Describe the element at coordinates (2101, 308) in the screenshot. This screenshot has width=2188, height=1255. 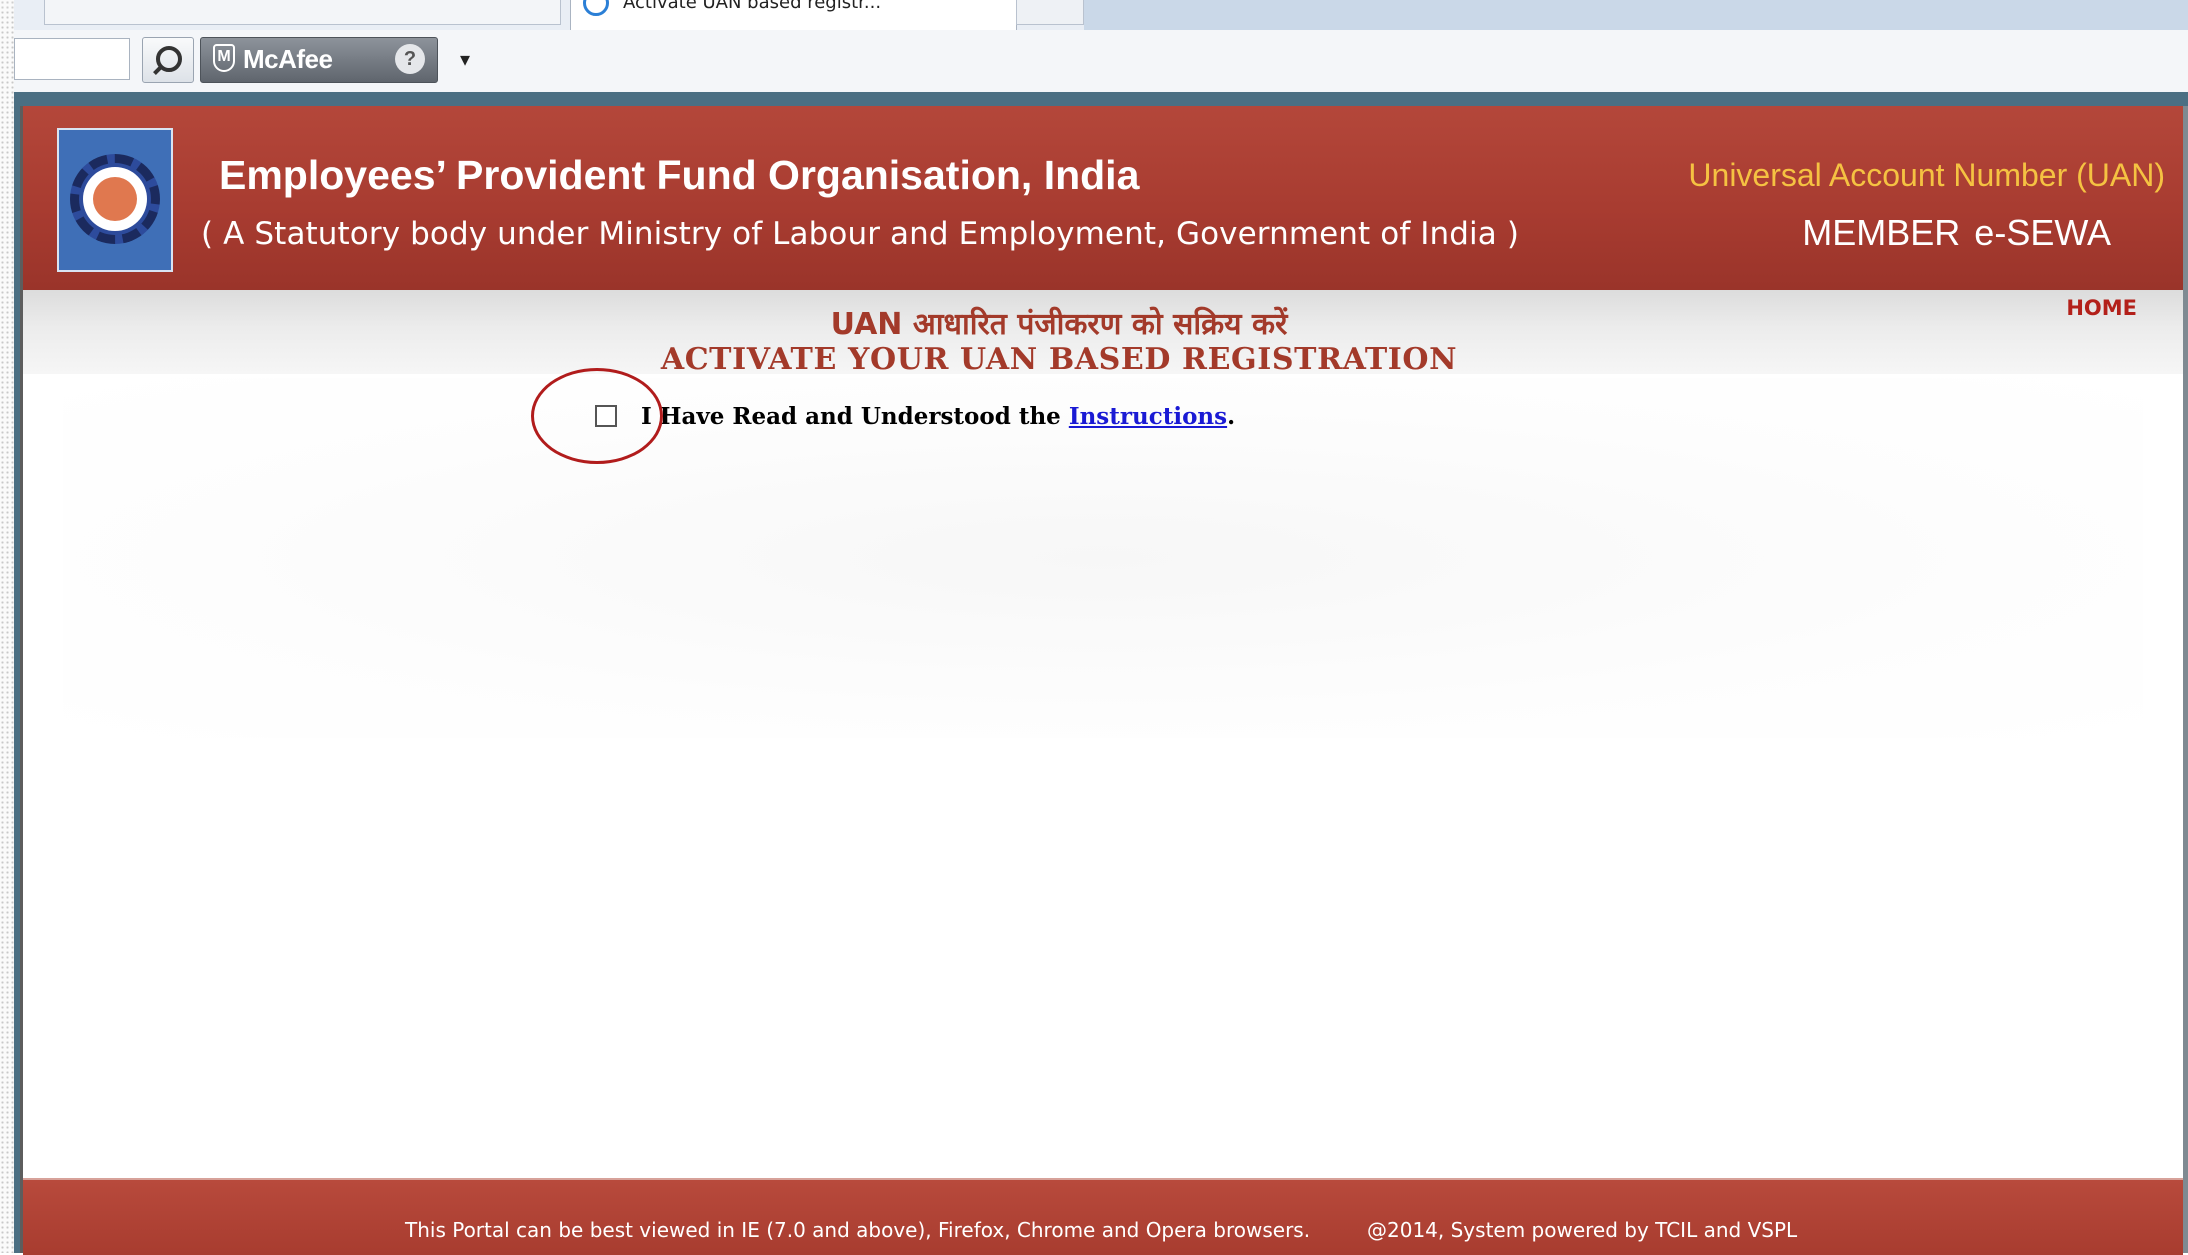
I see `home-link: HOME` at that location.